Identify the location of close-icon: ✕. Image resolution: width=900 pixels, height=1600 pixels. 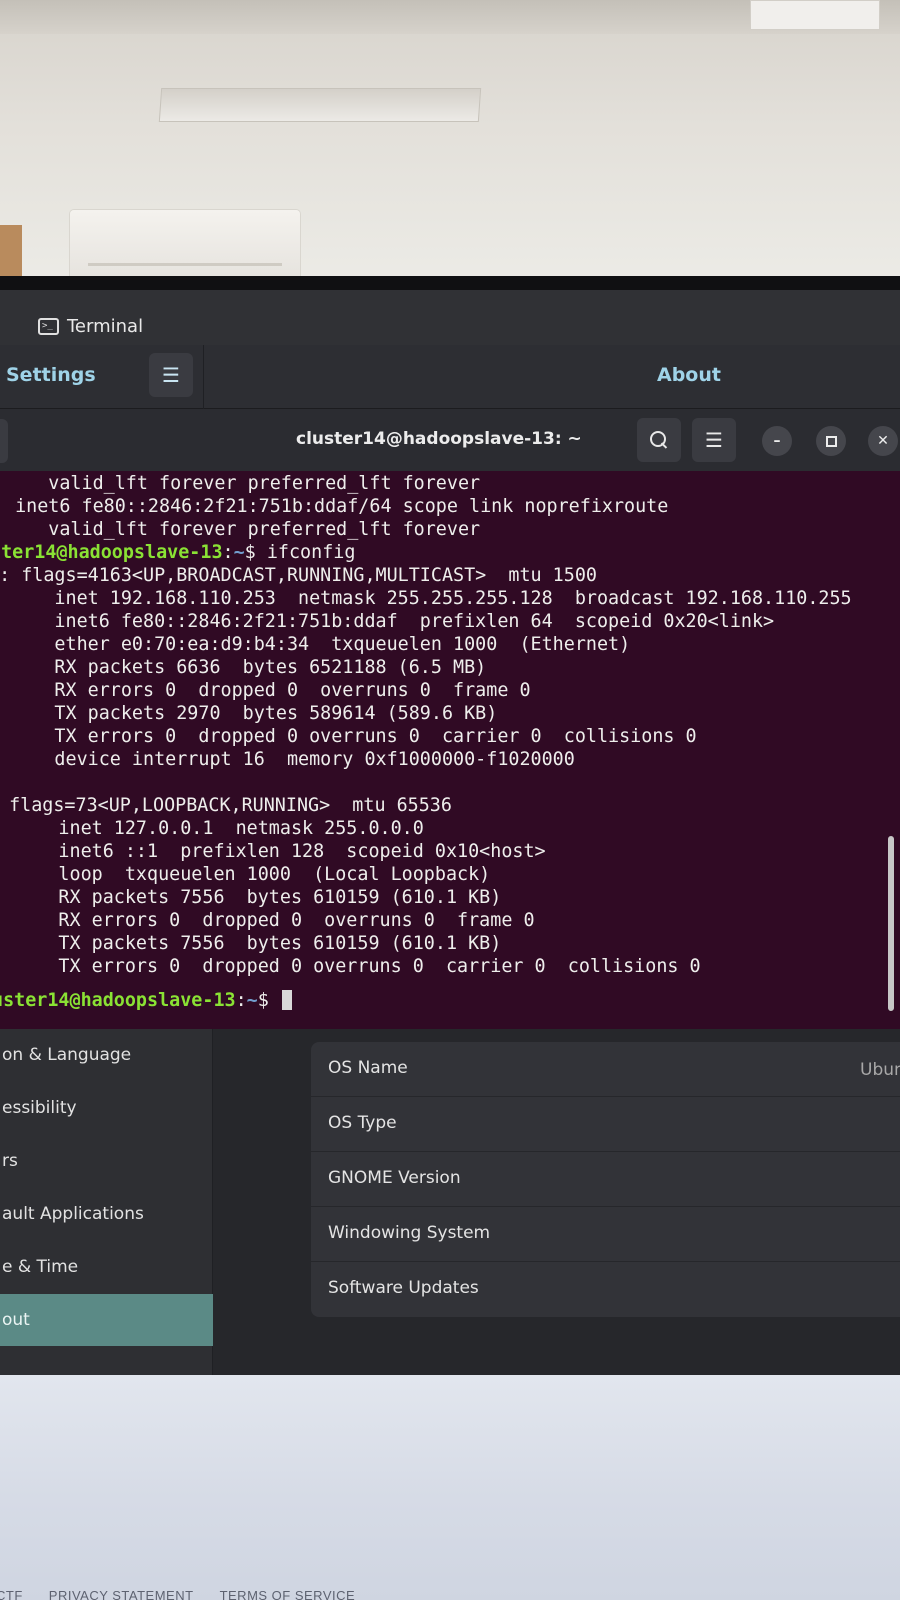
(883, 441).